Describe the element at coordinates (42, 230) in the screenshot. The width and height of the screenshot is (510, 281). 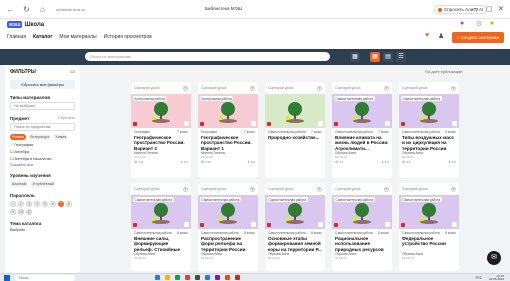
I see `choose-topic-link: Выбрать` at that location.